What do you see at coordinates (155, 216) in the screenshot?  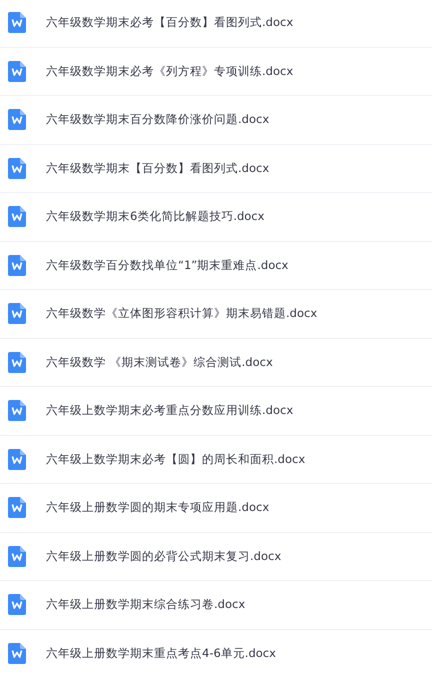 I see `file-name: 六年级数学期末6类化简比解题技巧.docx` at bounding box center [155, 216].